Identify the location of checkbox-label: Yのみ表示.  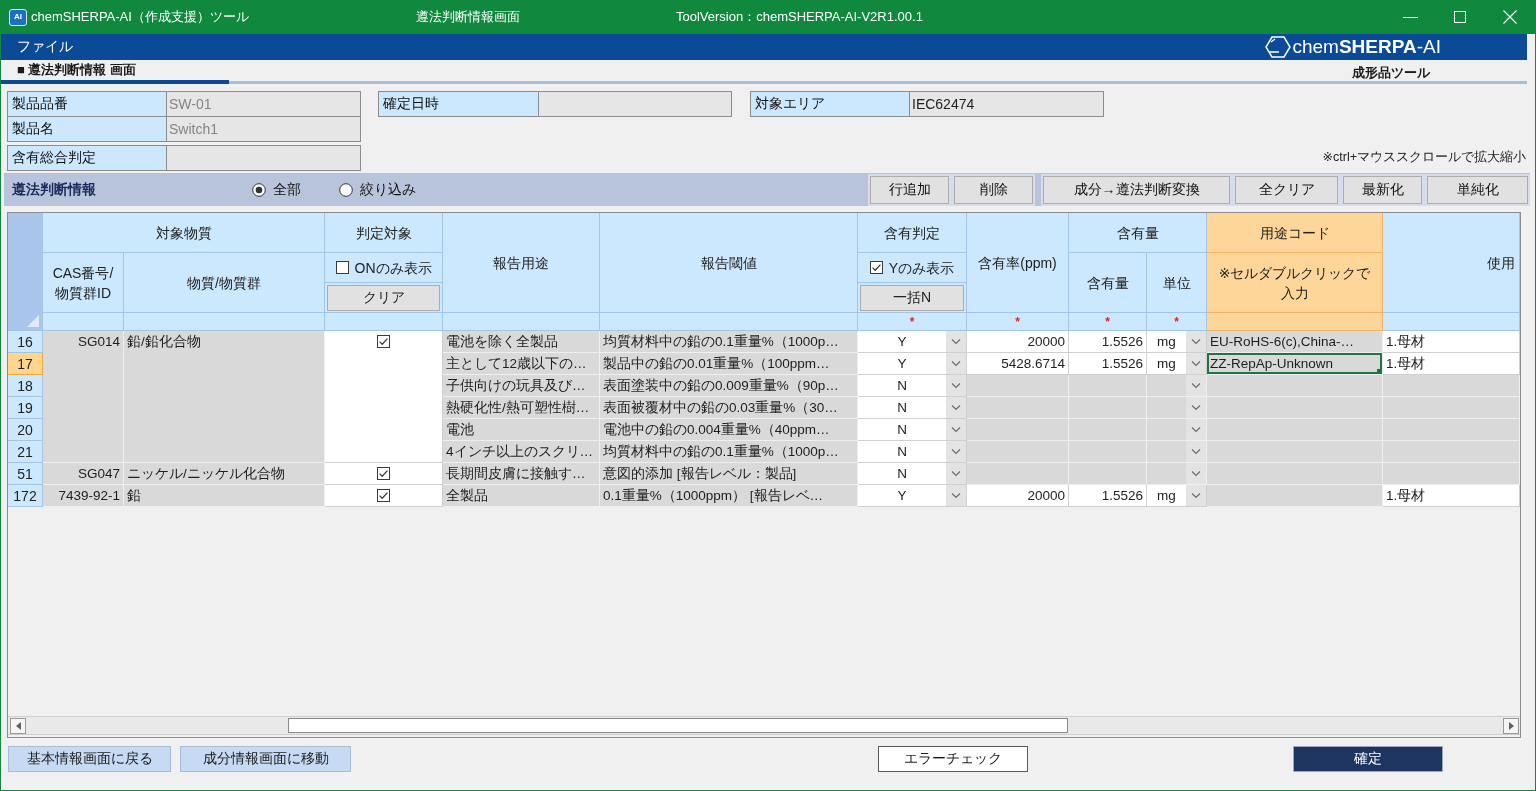
(921, 267).